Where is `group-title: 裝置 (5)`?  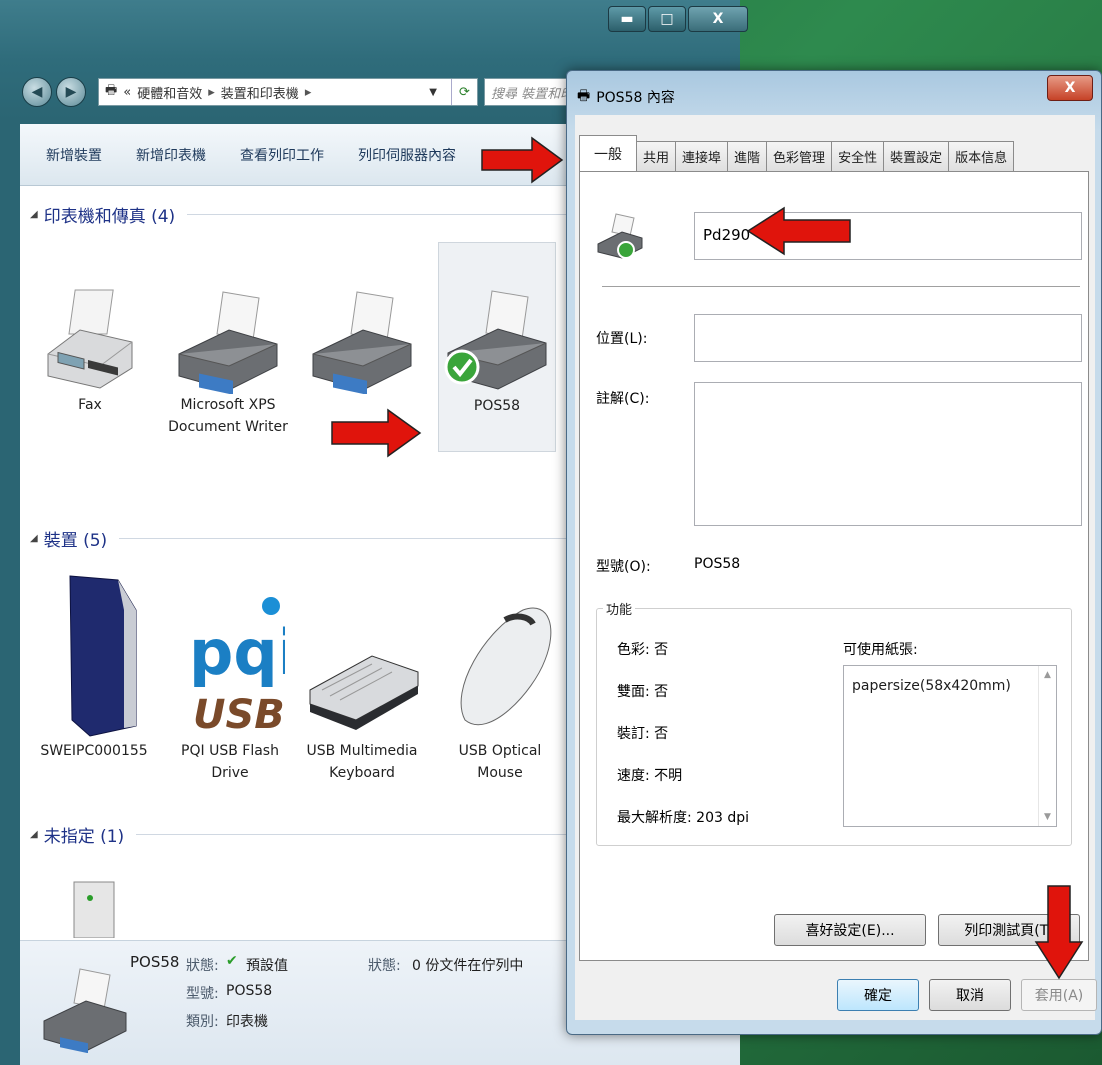
group-title: 裝置 (5) is located at coordinates (75, 541).